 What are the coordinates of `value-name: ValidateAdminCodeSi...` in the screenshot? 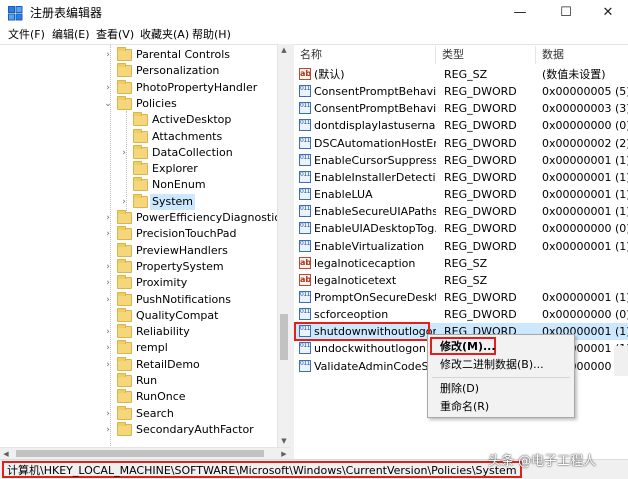 It's located at (375, 366).